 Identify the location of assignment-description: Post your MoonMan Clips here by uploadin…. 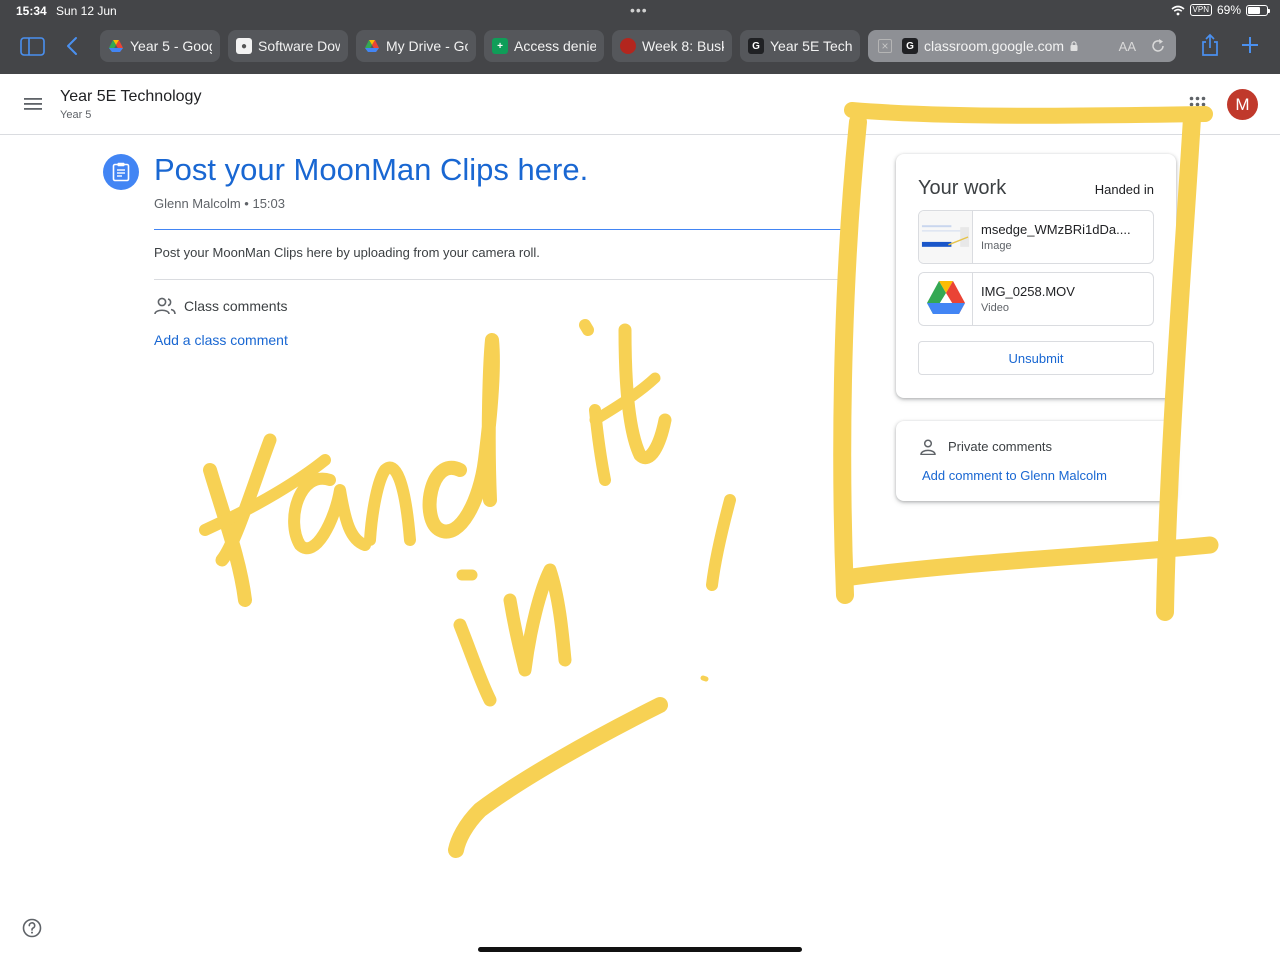
(347, 252).